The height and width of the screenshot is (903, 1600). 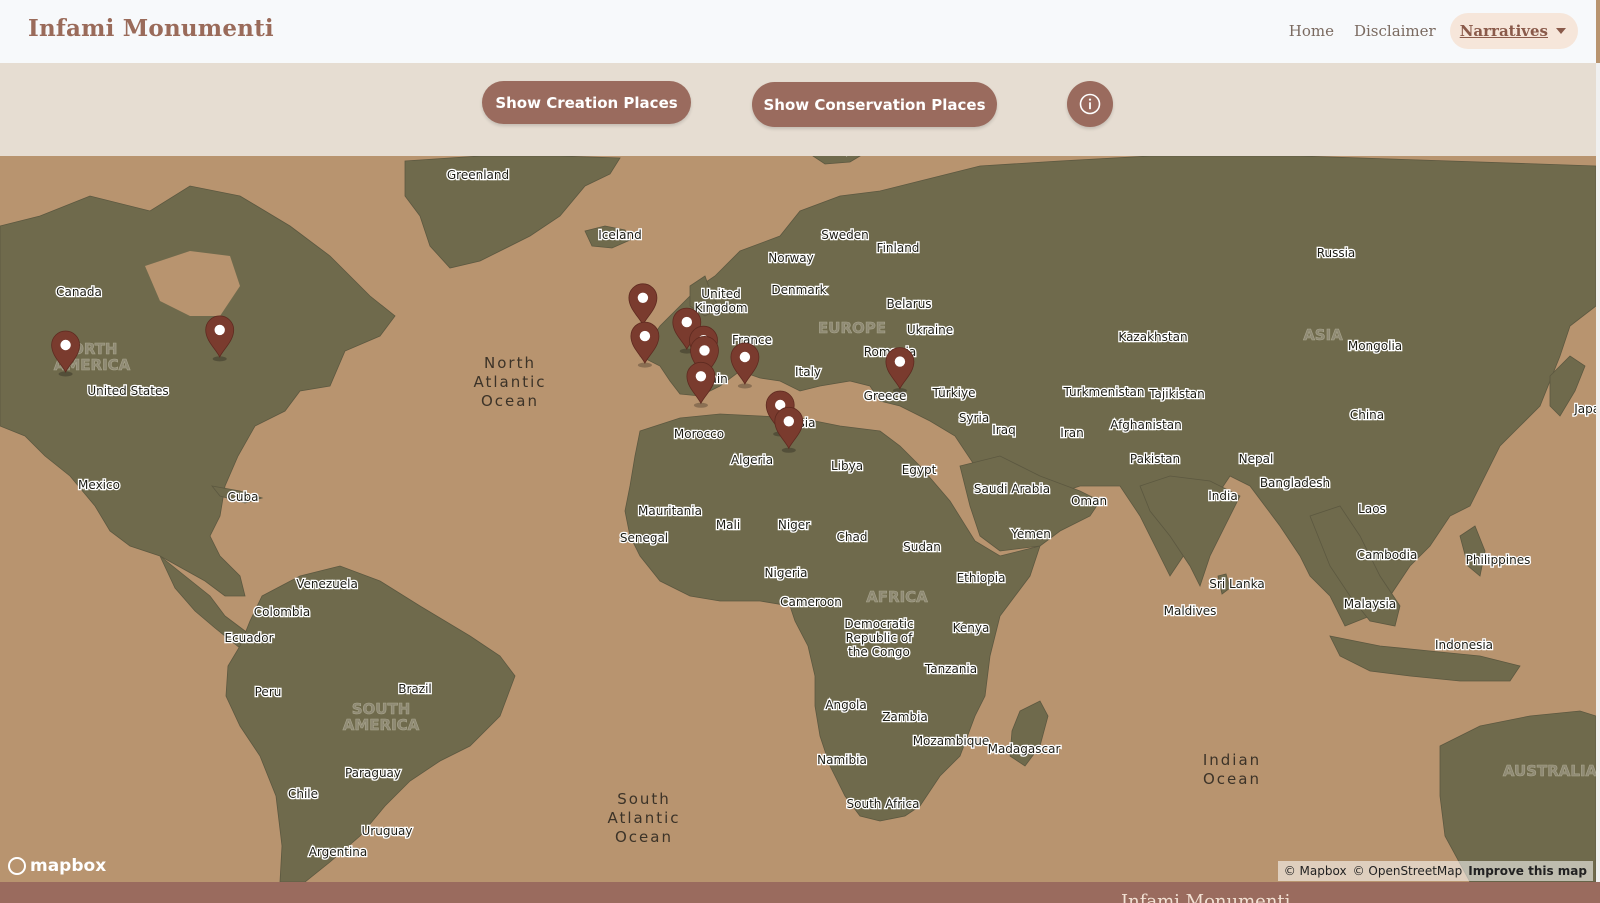 What do you see at coordinates (905, 717) in the screenshot?
I see `country-label-zambia: Zambia` at bounding box center [905, 717].